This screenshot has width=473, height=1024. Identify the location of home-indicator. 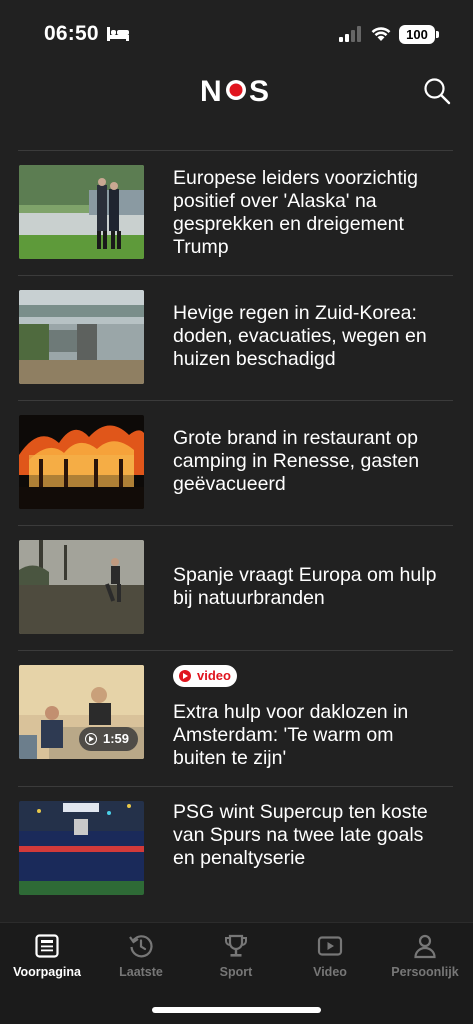
(236, 1010).